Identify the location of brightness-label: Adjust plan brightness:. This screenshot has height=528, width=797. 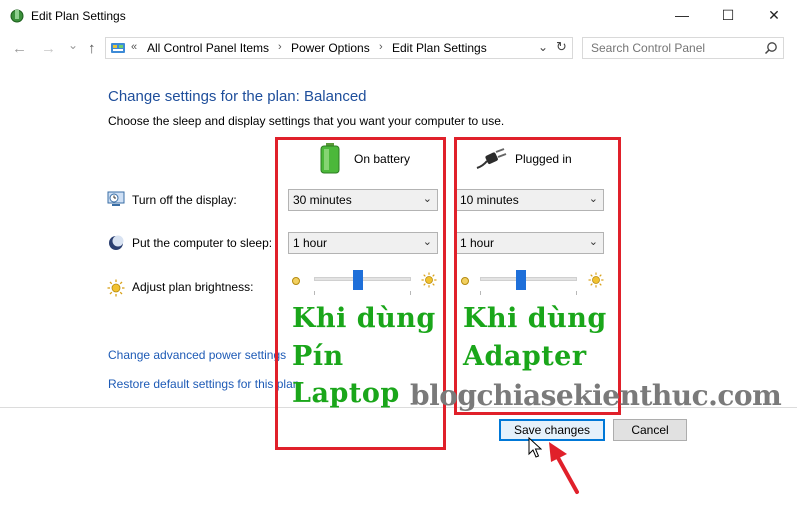
(193, 287).